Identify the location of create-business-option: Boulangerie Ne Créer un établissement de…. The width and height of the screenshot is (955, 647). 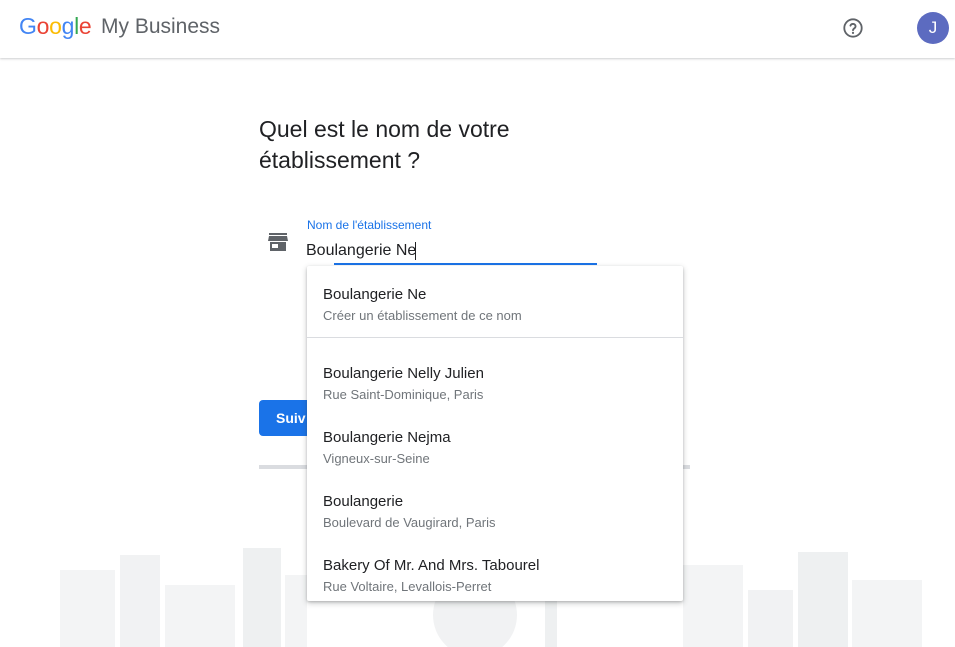
(495, 304).